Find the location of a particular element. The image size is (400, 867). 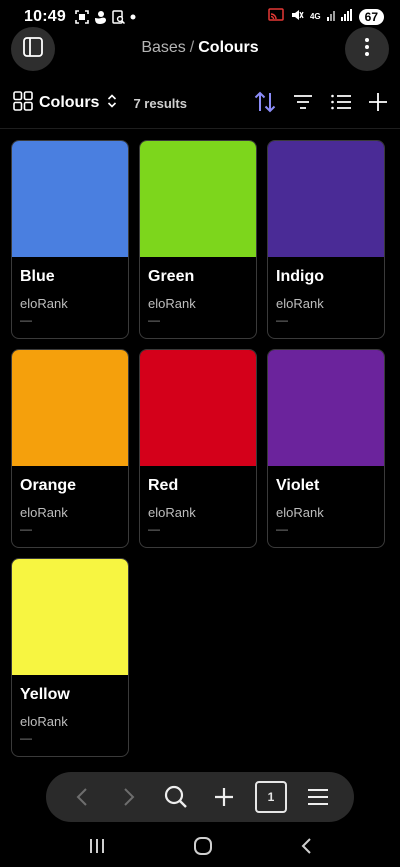

add-button is located at coordinates (378, 102).